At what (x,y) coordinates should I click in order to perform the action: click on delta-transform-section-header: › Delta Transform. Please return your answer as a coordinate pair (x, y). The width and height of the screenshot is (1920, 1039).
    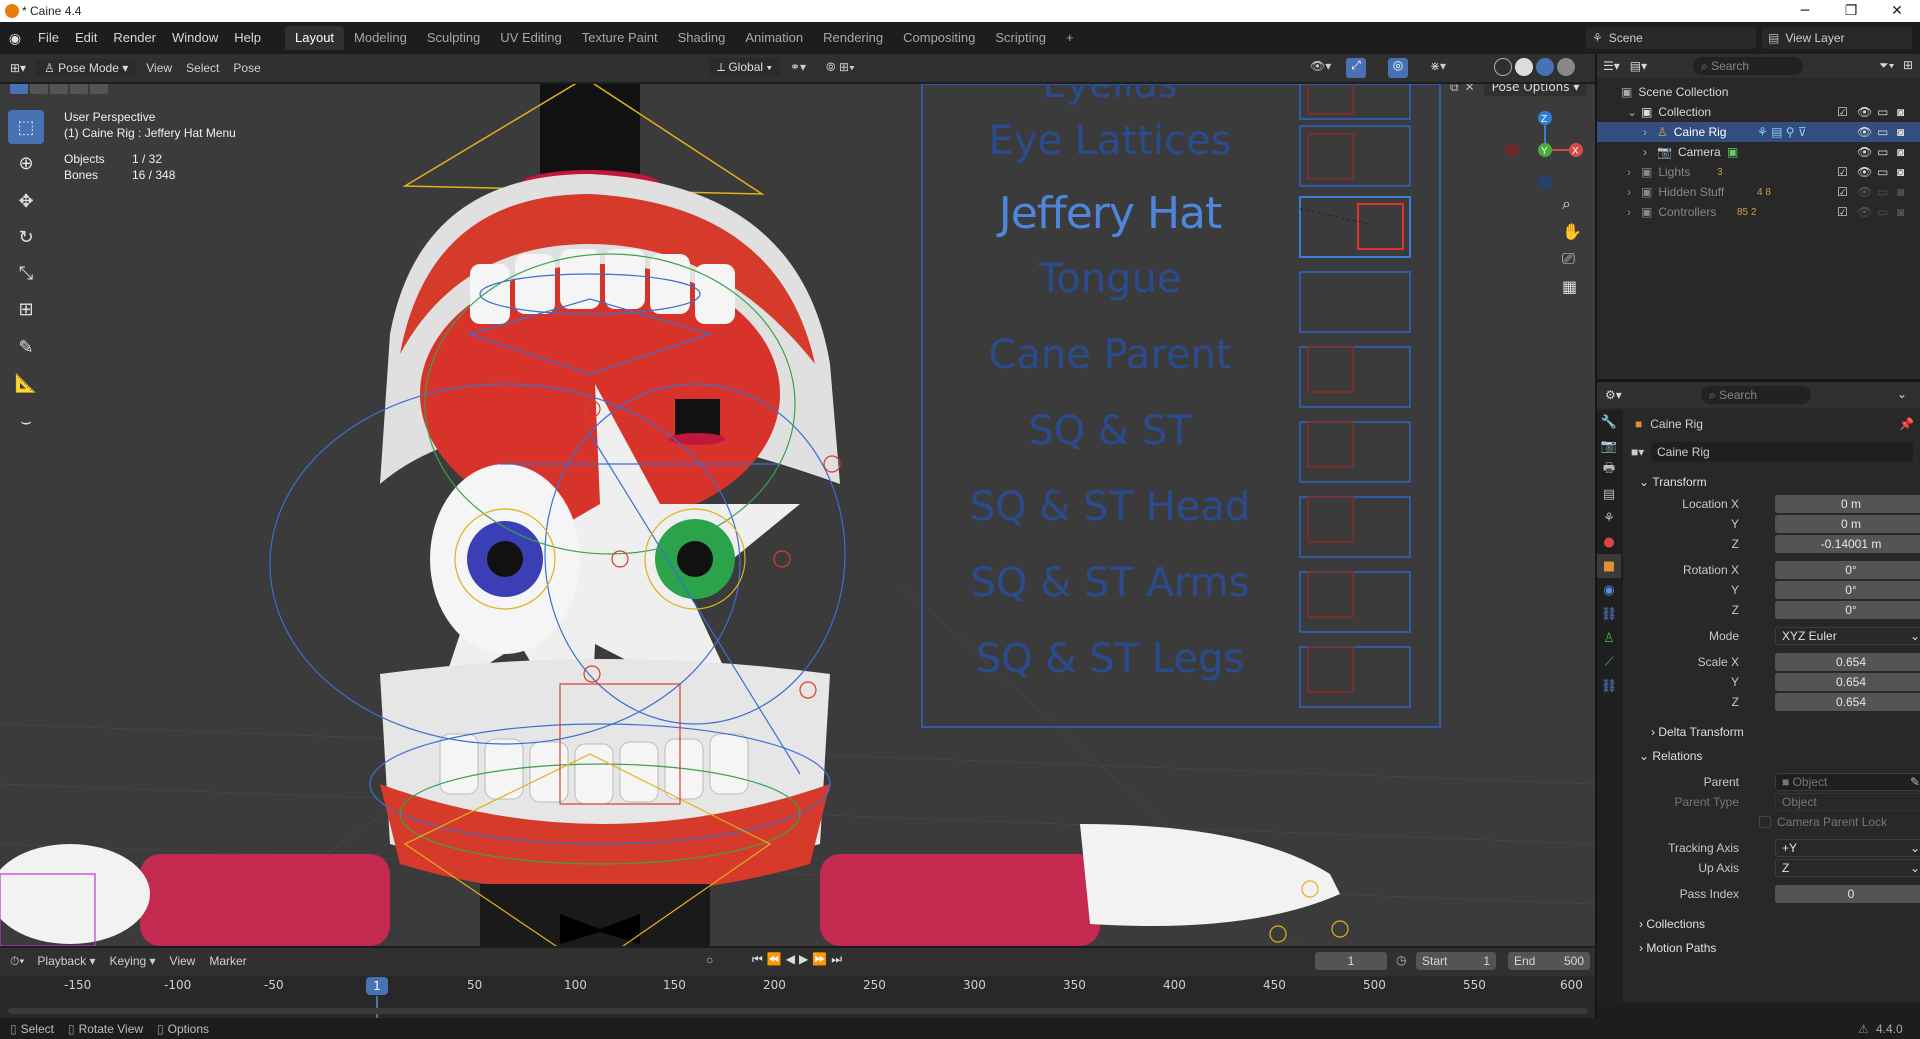
    Looking at the image, I should click on (1773, 732).